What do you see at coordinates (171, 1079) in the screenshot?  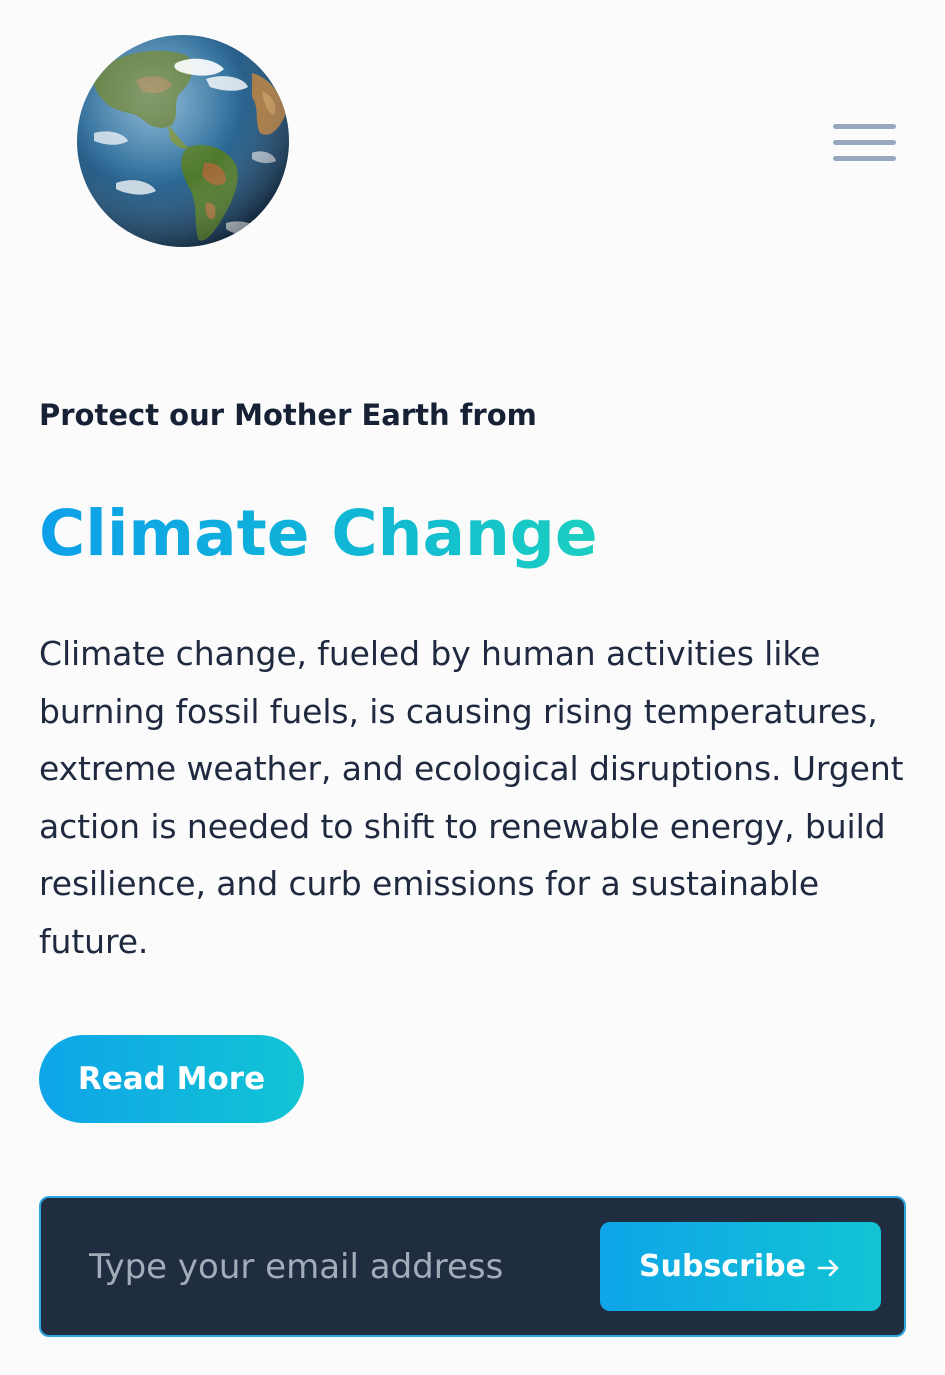 I see `read-more-button: Read More` at bounding box center [171, 1079].